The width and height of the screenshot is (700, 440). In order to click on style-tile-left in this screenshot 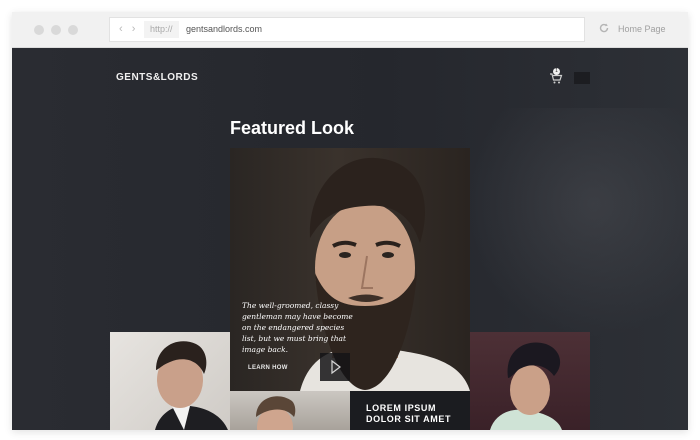, I will do `click(170, 381)`.